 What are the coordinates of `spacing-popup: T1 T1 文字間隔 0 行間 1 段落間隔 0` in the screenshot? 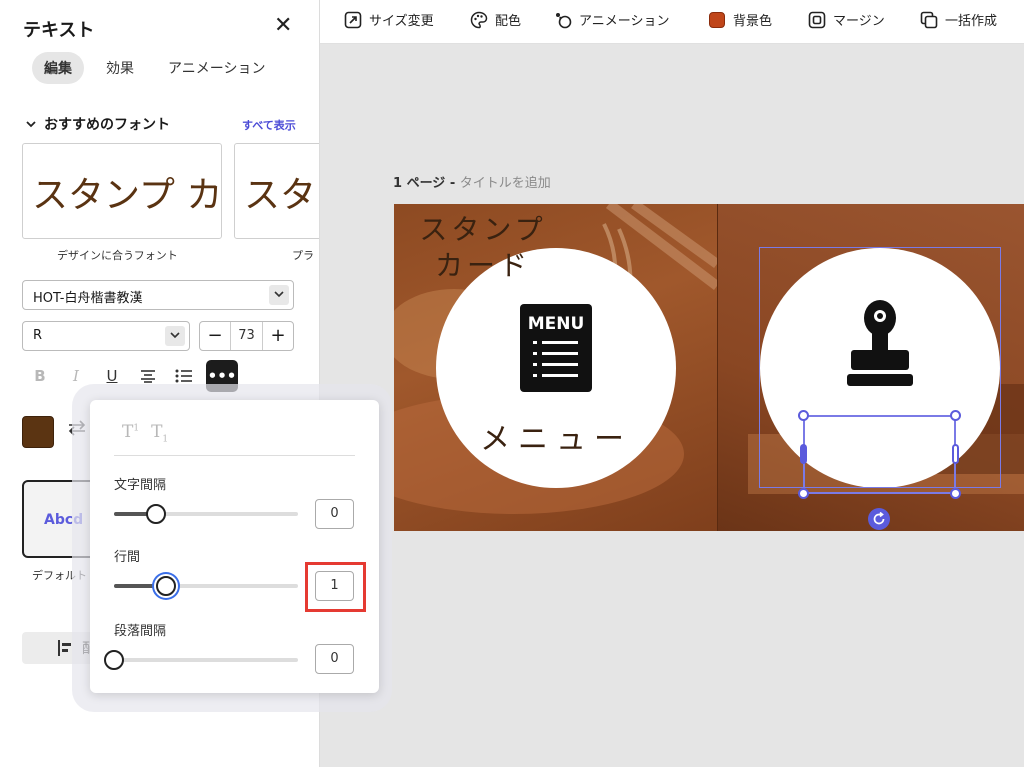 It's located at (234, 546).